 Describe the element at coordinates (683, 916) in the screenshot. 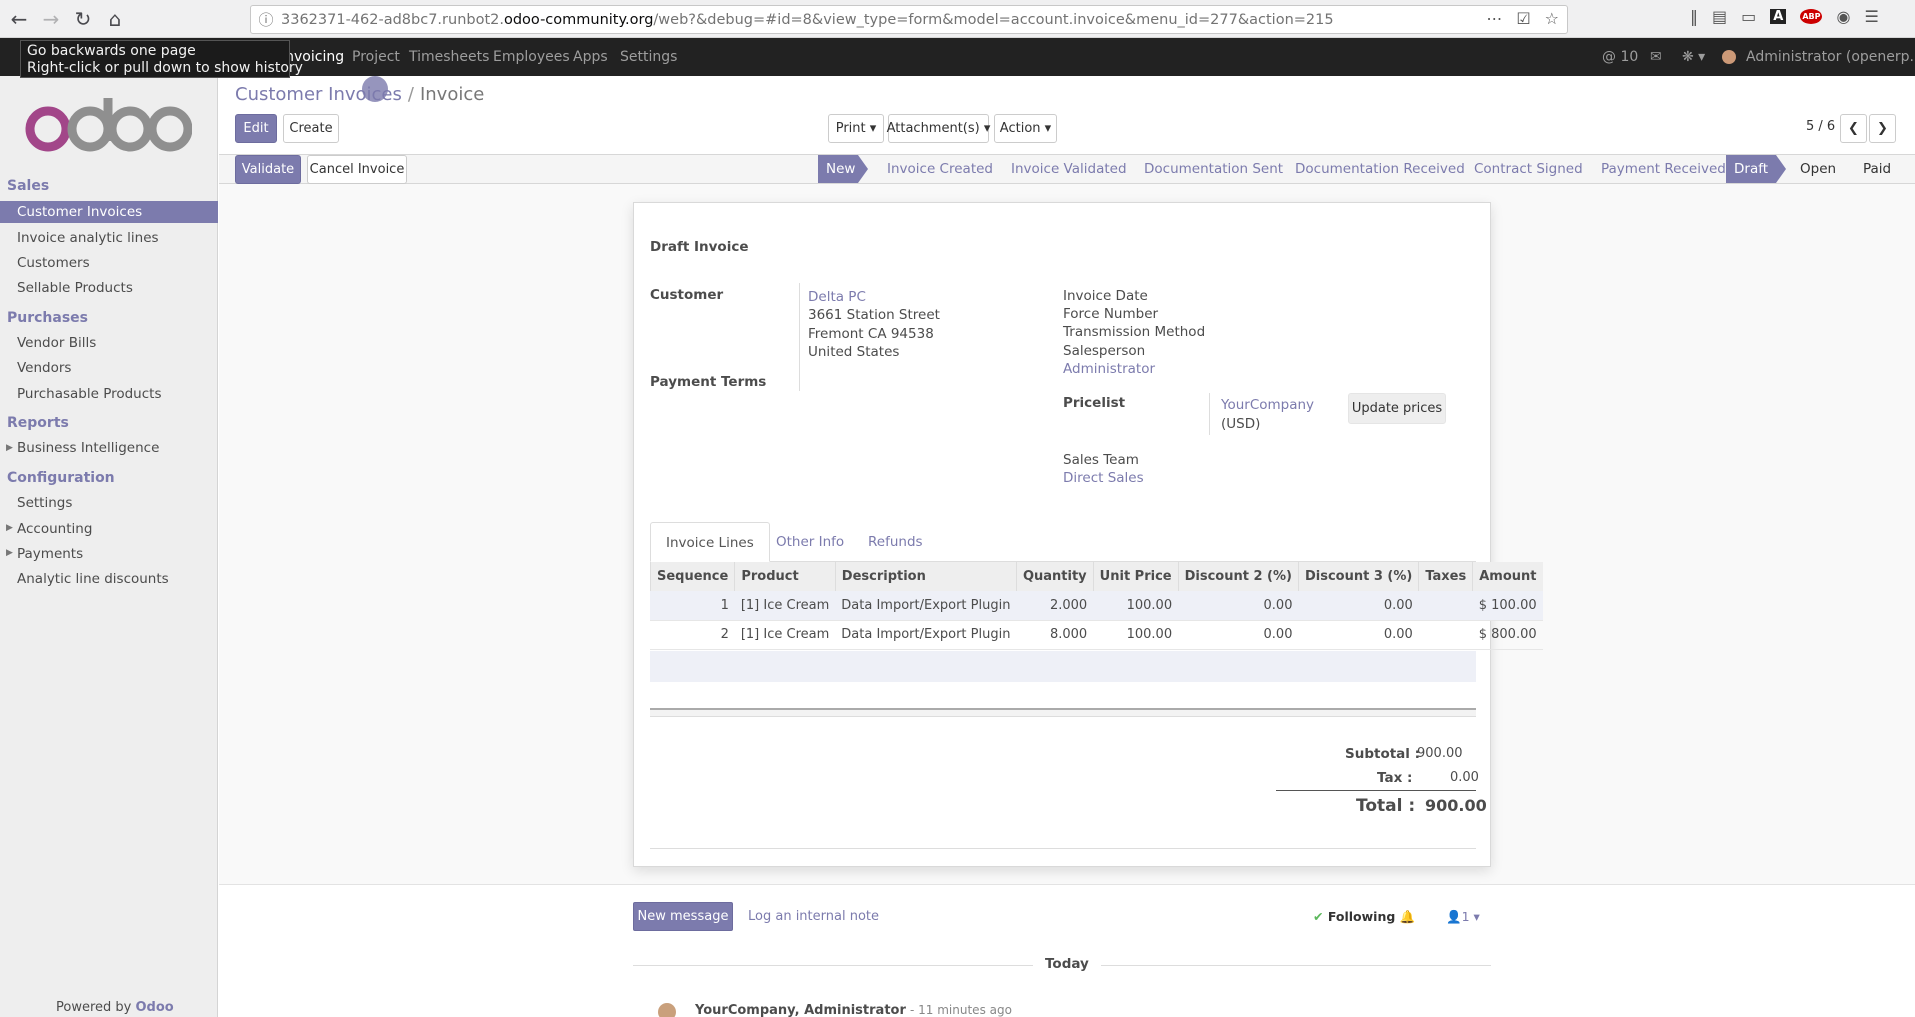

I see `new-message-button: New message` at that location.